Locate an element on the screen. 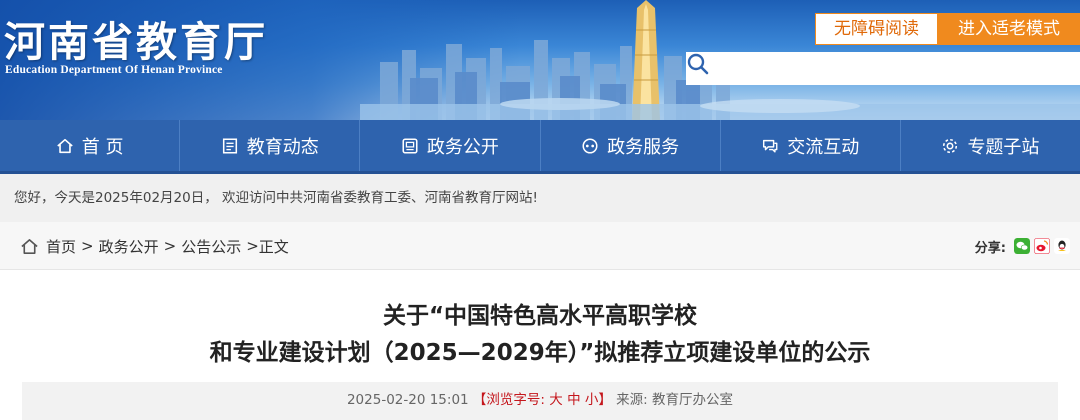  nav-item-topic-subsites: 专题子站 is located at coordinates (990, 145).